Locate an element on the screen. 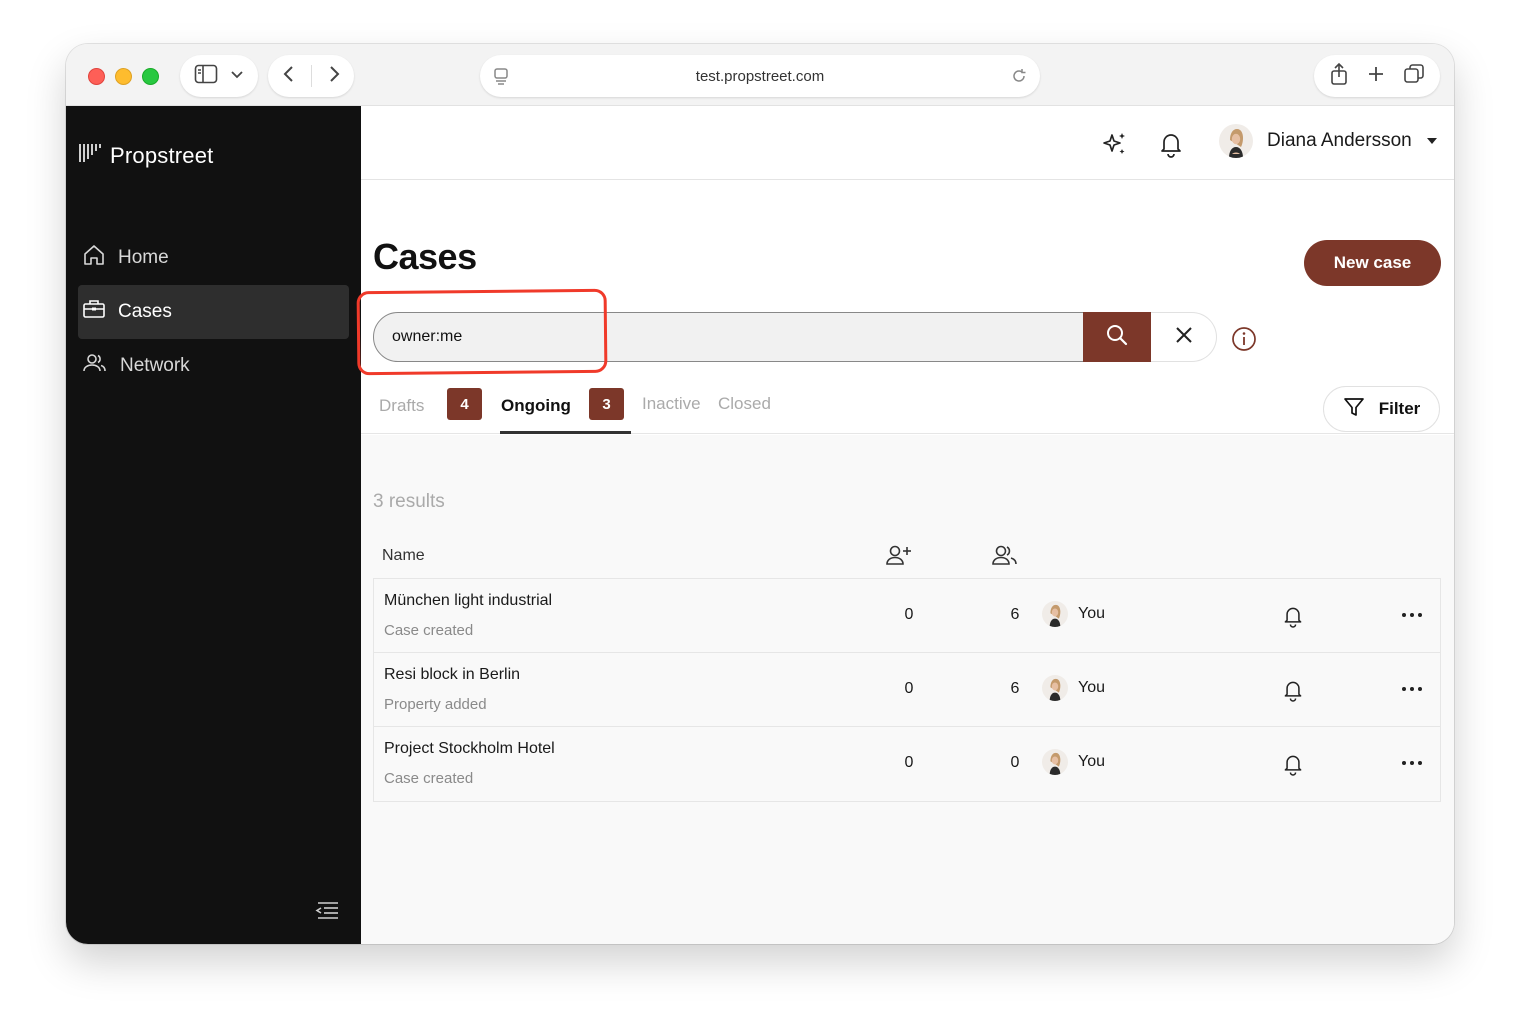  brand-name: Propstreet is located at coordinates (162, 155).